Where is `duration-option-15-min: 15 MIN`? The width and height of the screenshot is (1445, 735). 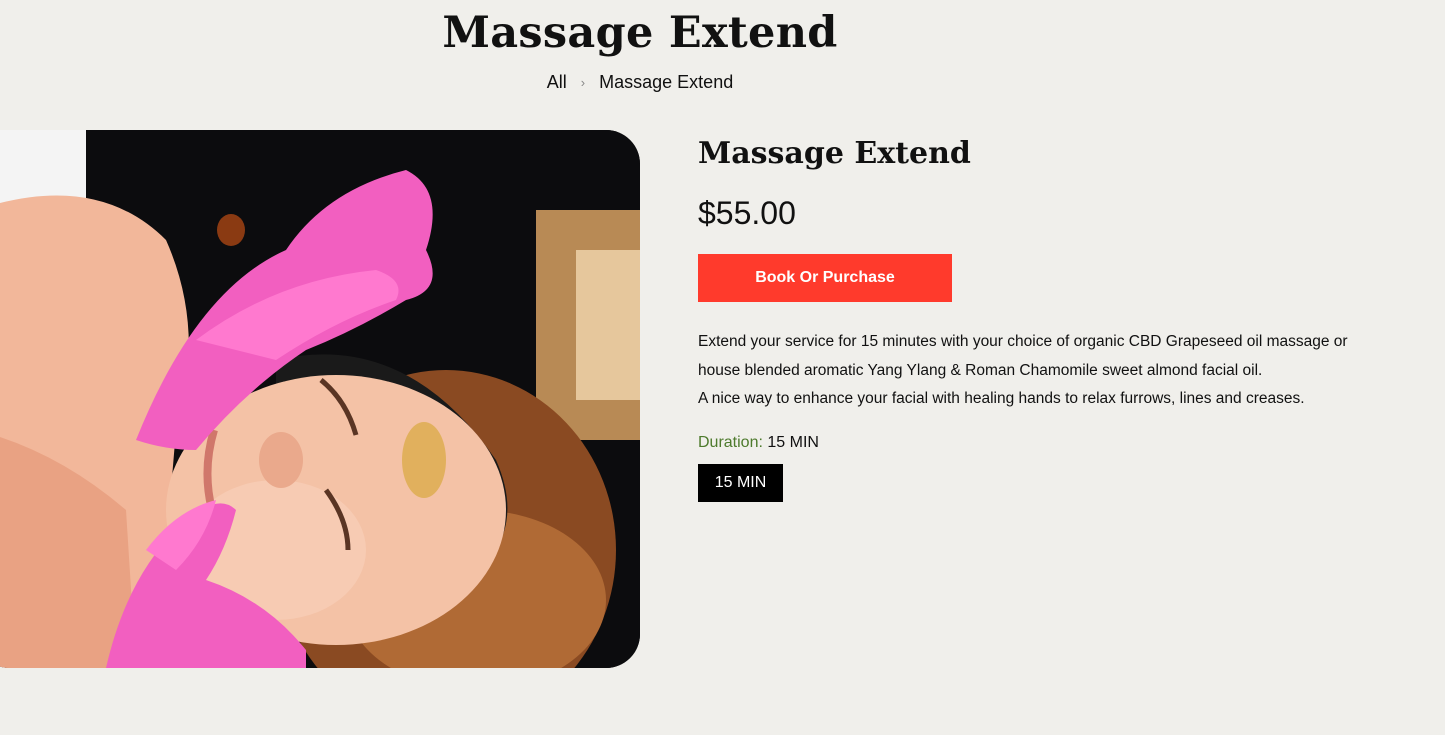 duration-option-15-min: 15 MIN is located at coordinates (740, 482).